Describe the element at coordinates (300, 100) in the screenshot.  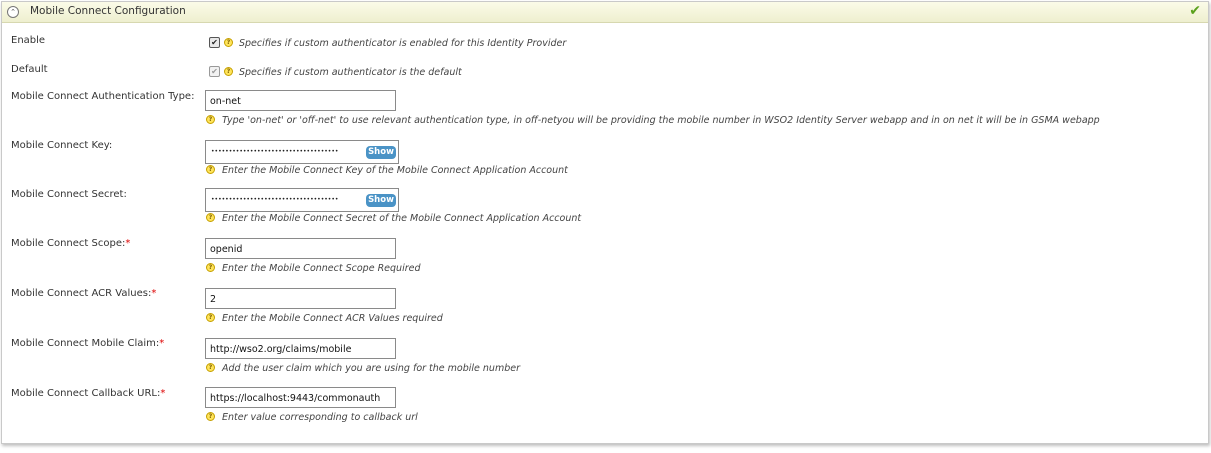
I see `auth-type-input: on-net` at that location.